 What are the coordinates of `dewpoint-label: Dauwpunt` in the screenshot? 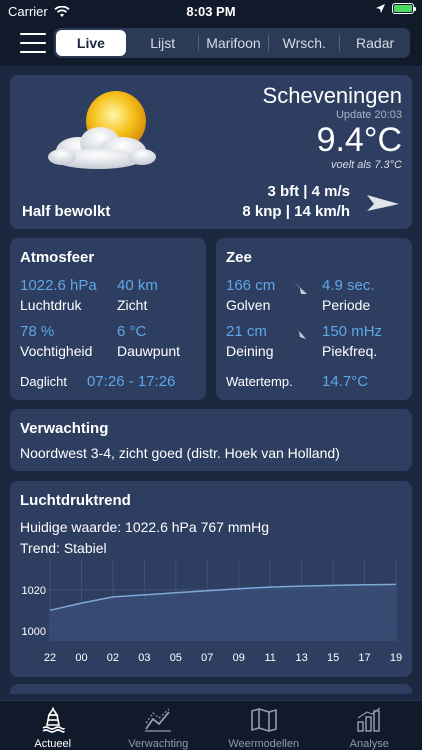 It's located at (149, 351).